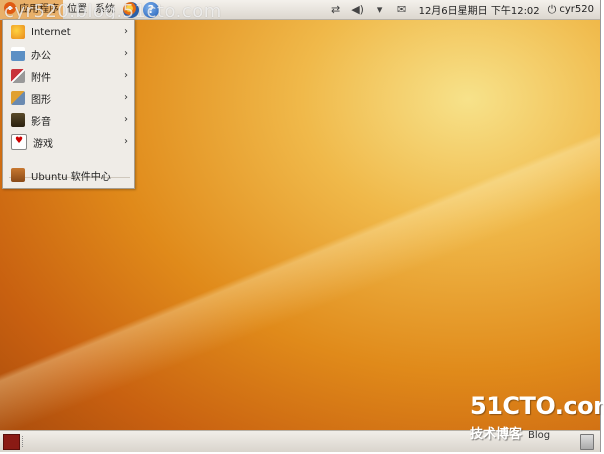 The image size is (604, 454). I want to click on menu-item-label: Ubuntu 软件中心, so click(71, 177).